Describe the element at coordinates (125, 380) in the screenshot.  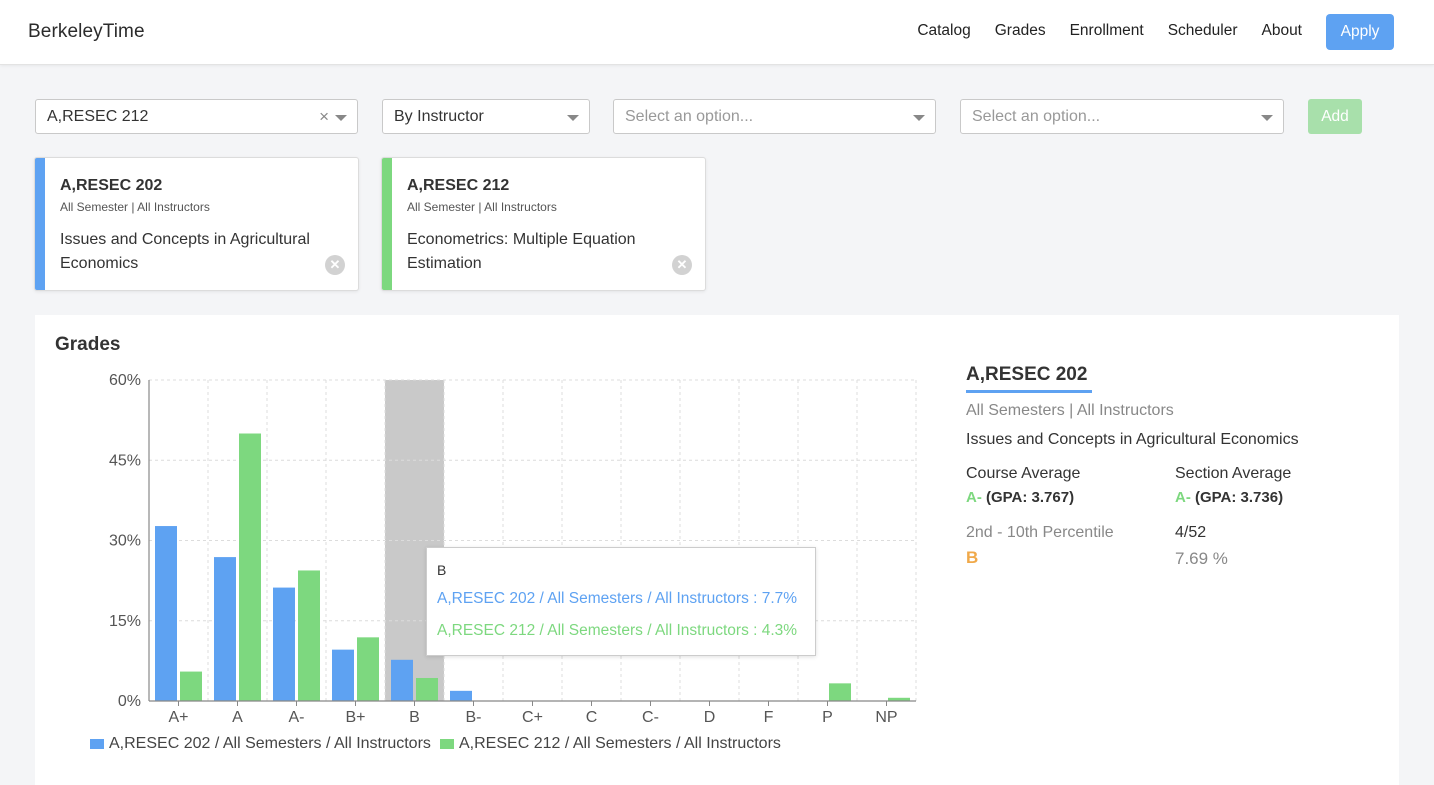
I see `y-tick-label: 60%` at that location.